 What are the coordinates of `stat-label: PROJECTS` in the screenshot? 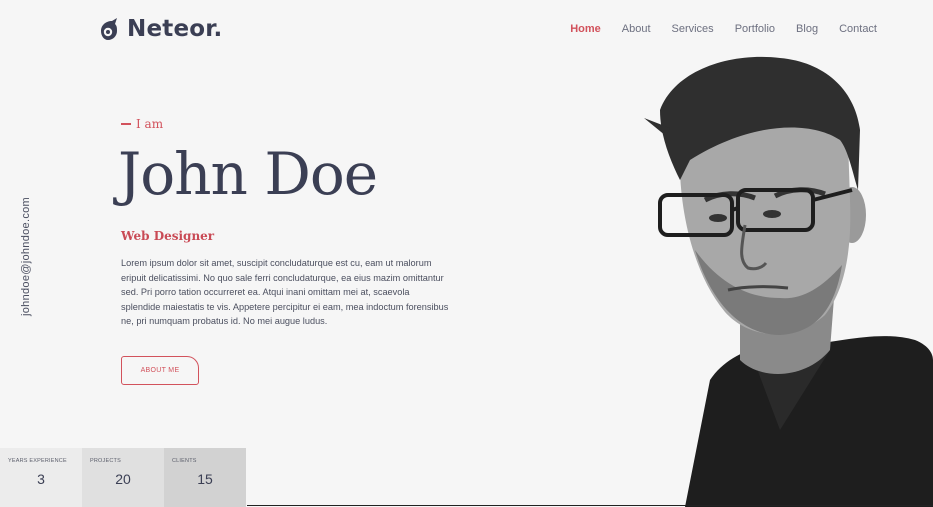 It's located at (105, 461).